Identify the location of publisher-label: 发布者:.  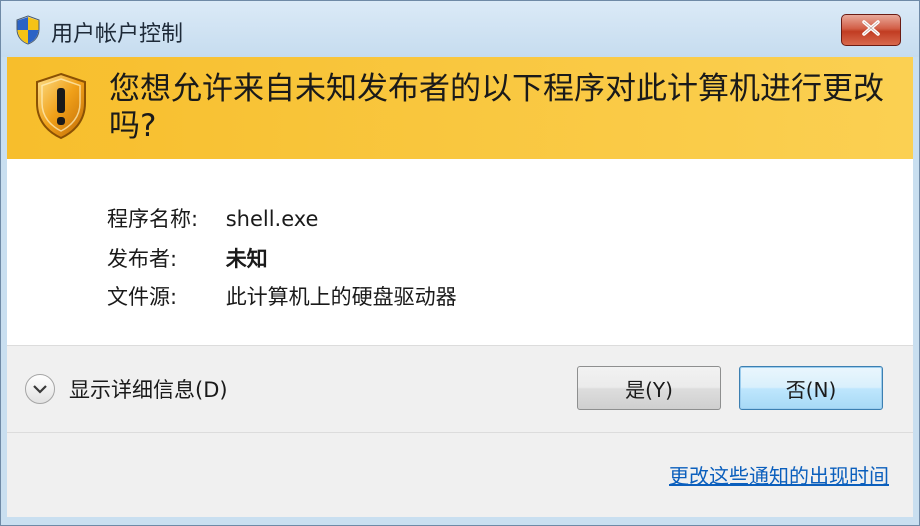
(142, 259).